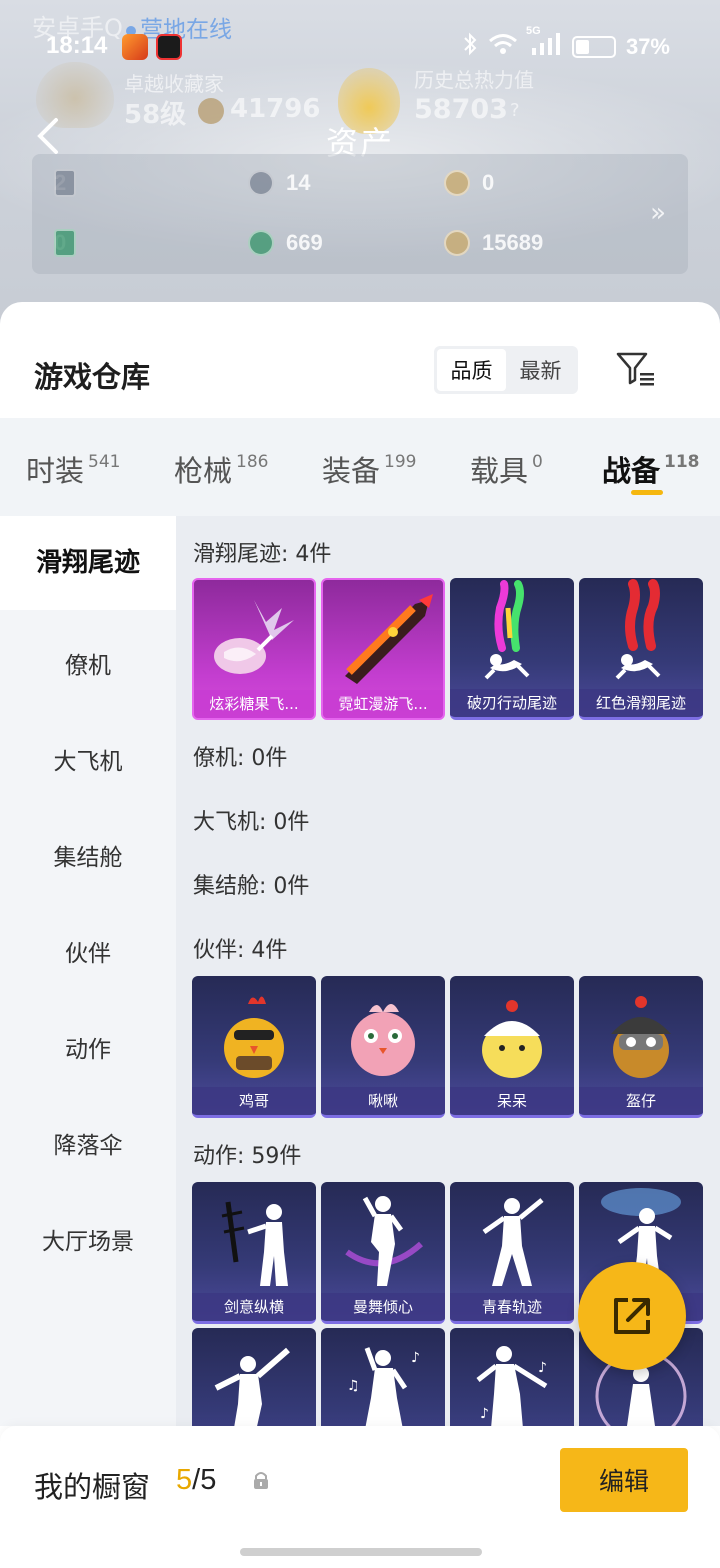 This screenshot has width=720, height=1568. What do you see at coordinates (240, 758) in the screenshot?
I see `section-title-wingman: 僚机: 0件` at bounding box center [240, 758].